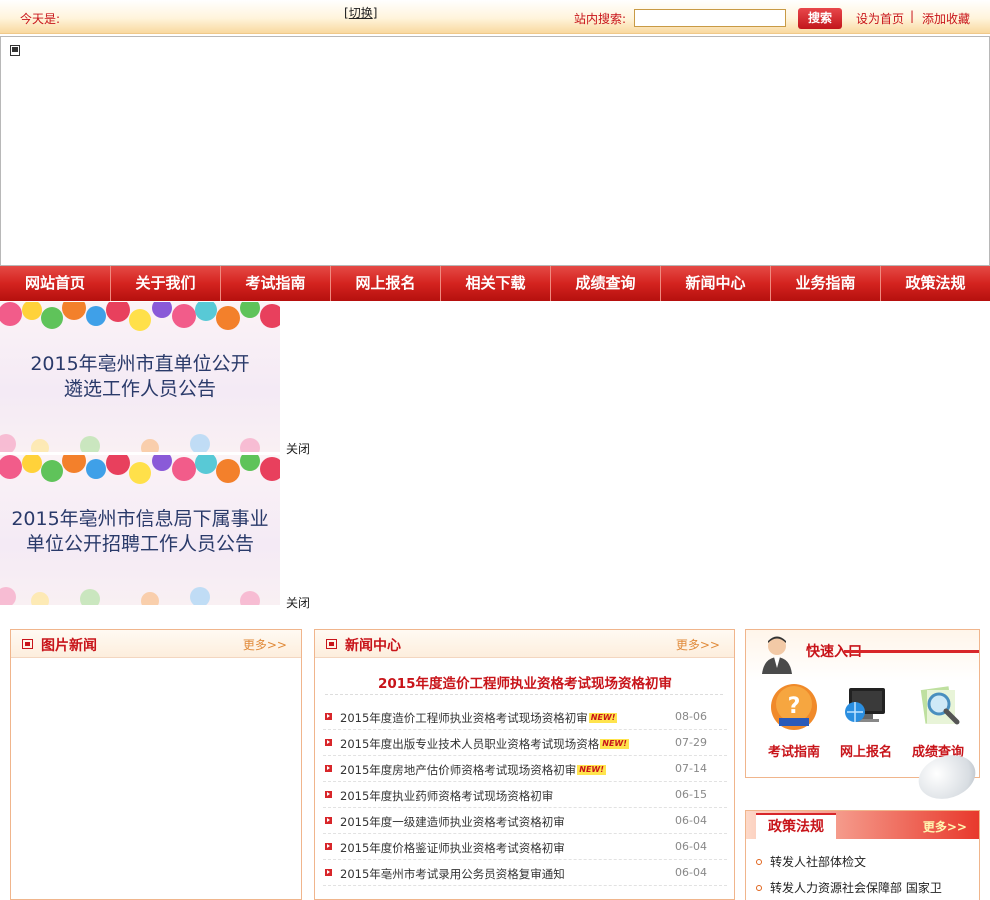  What do you see at coordinates (140, 519) in the screenshot?
I see `banner-2-line-1: 2015年亳州市信息局下属事业` at bounding box center [140, 519].